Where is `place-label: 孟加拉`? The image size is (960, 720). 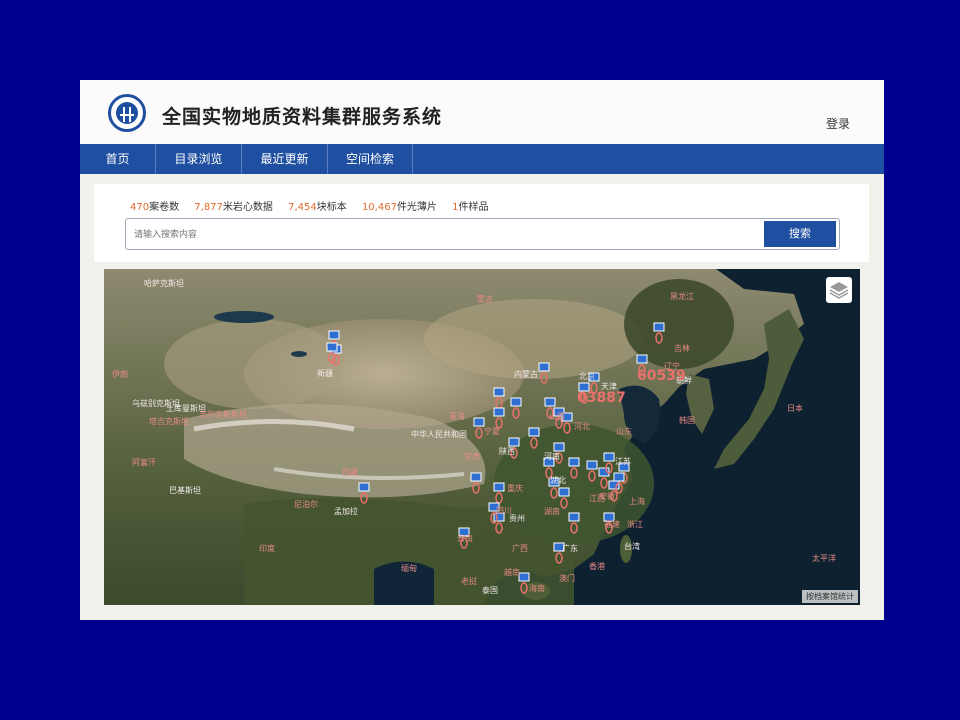 place-label: 孟加拉 is located at coordinates (346, 511).